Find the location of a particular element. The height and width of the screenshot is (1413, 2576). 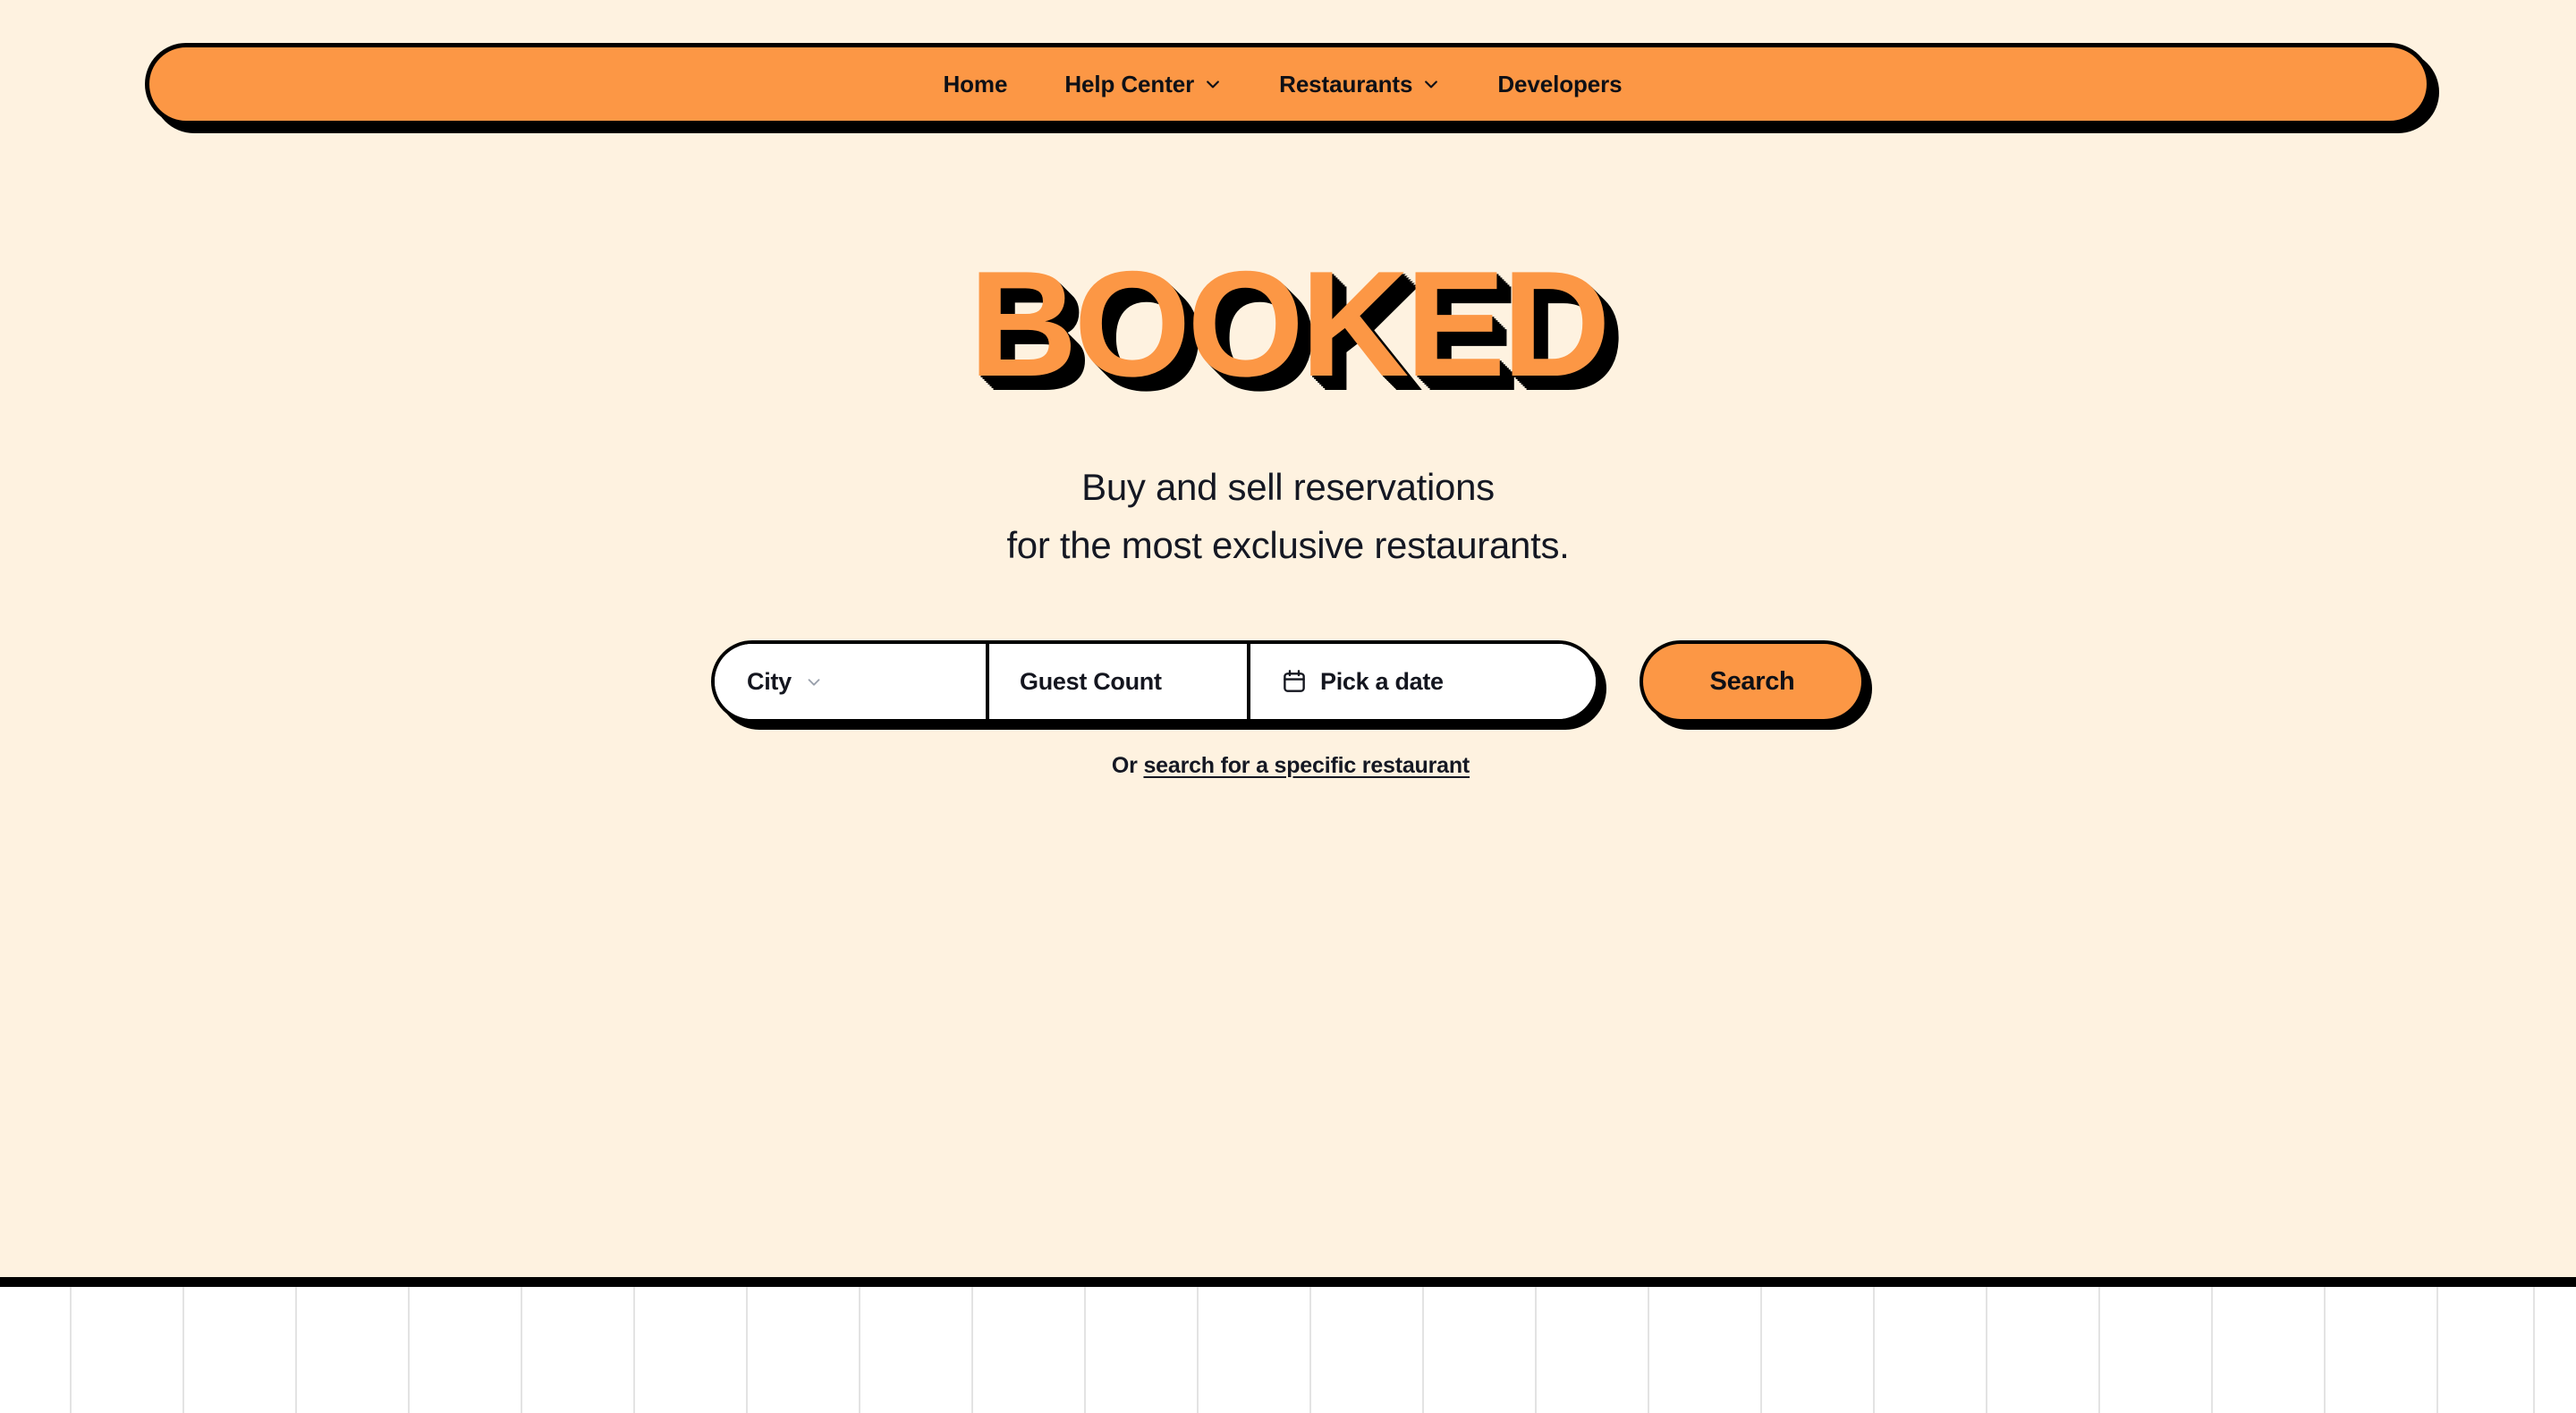

date-picker: Pick a date is located at coordinates (1421, 682).